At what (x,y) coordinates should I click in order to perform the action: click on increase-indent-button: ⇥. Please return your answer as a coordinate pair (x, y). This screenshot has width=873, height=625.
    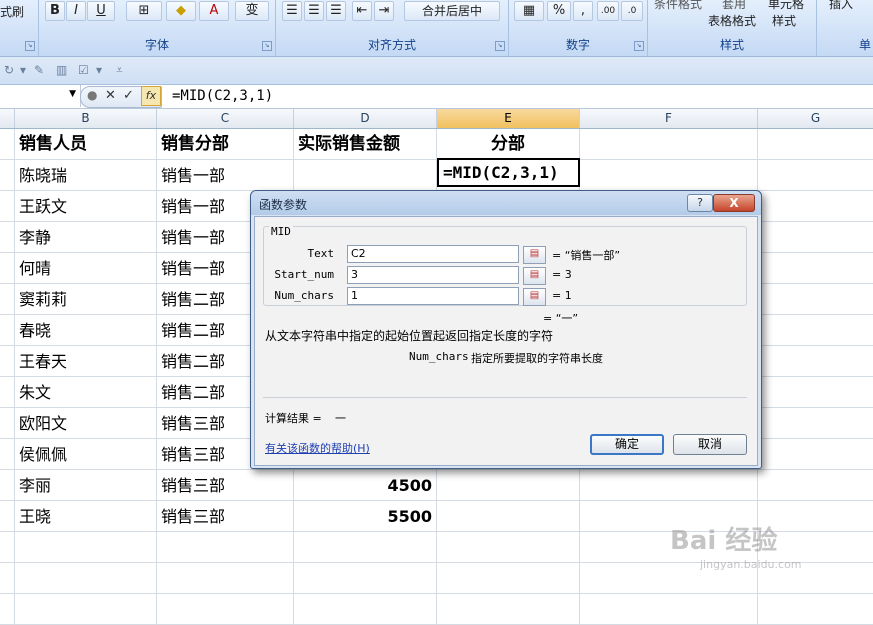
    Looking at the image, I should click on (384, 11).